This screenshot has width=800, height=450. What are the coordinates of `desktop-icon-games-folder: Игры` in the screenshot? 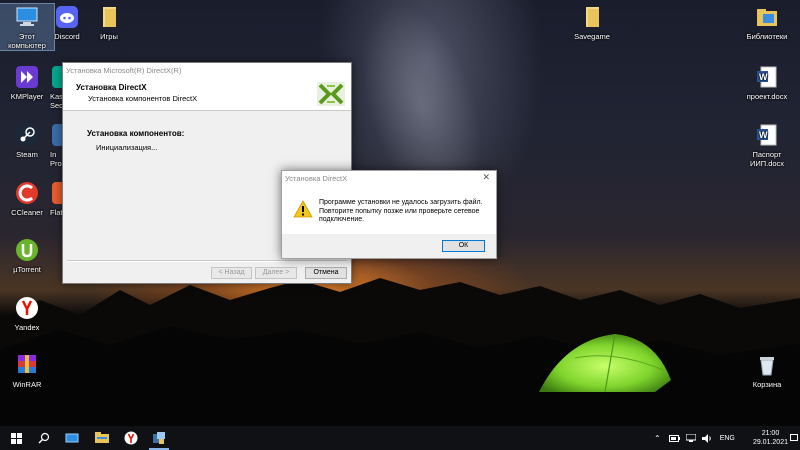 It's located at (109, 22).